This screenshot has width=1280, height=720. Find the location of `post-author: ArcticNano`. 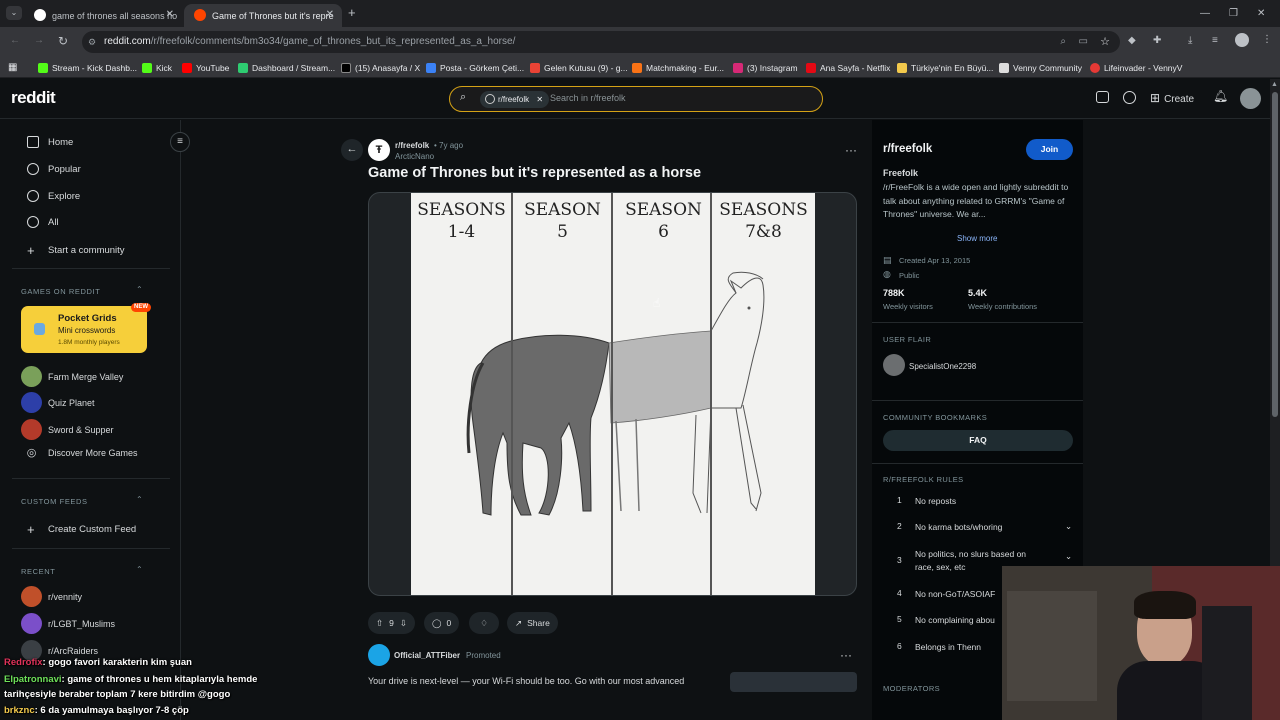

post-author: ArcticNano is located at coordinates (414, 156).